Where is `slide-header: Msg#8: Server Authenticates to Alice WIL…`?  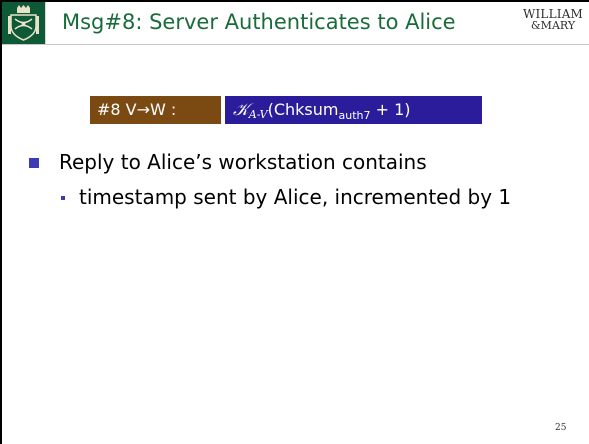 slide-header: Msg#8: Server Authenticates to Alice WIL… is located at coordinates (295, 23).